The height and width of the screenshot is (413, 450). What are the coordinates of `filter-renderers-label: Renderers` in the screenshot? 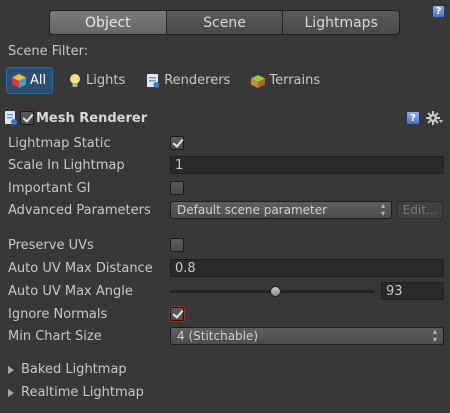 It's located at (197, 80).